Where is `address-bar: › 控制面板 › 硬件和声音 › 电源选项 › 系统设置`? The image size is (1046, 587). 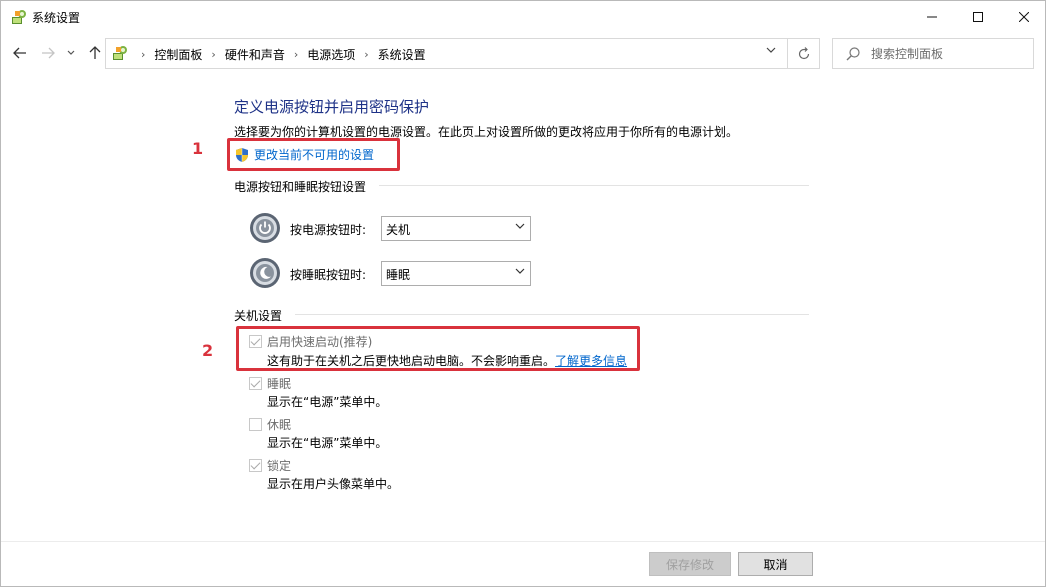
address-bar: › 控制面板 › 硬件和声音 › 电源选项 › 系统设置 is located at coordinates (446, 53).